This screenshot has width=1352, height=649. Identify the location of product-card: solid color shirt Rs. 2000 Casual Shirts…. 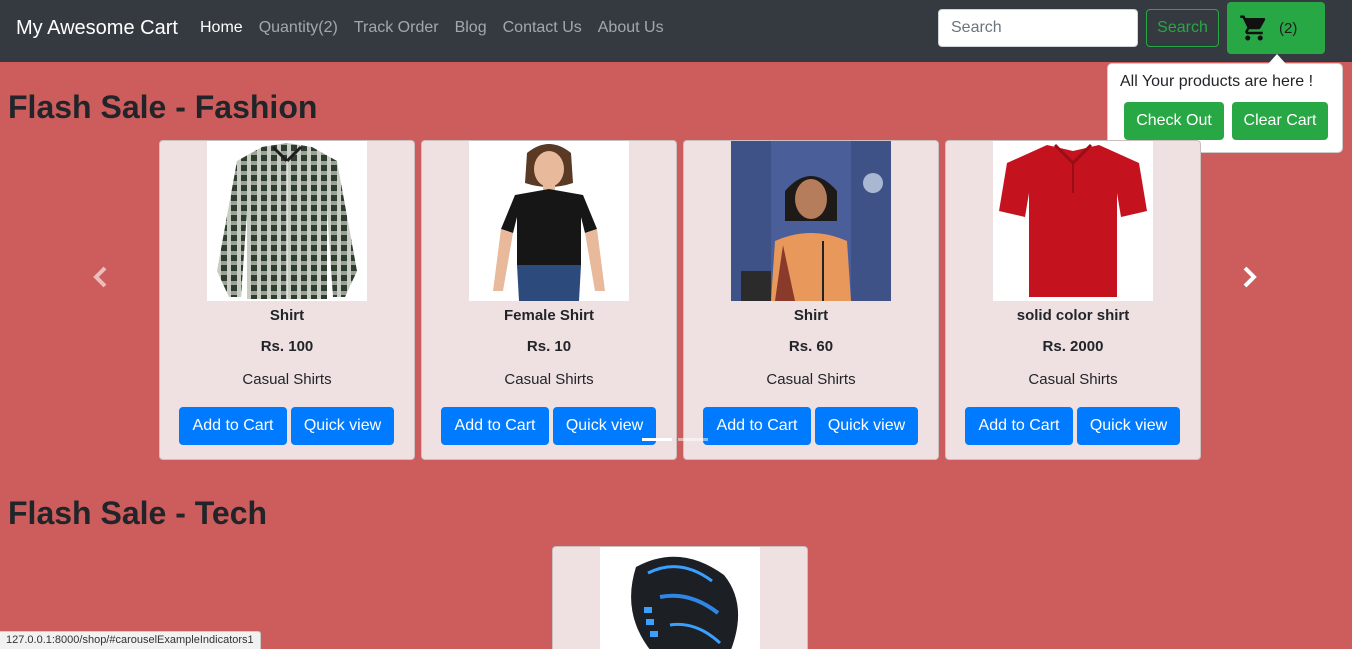
(1073, 300).